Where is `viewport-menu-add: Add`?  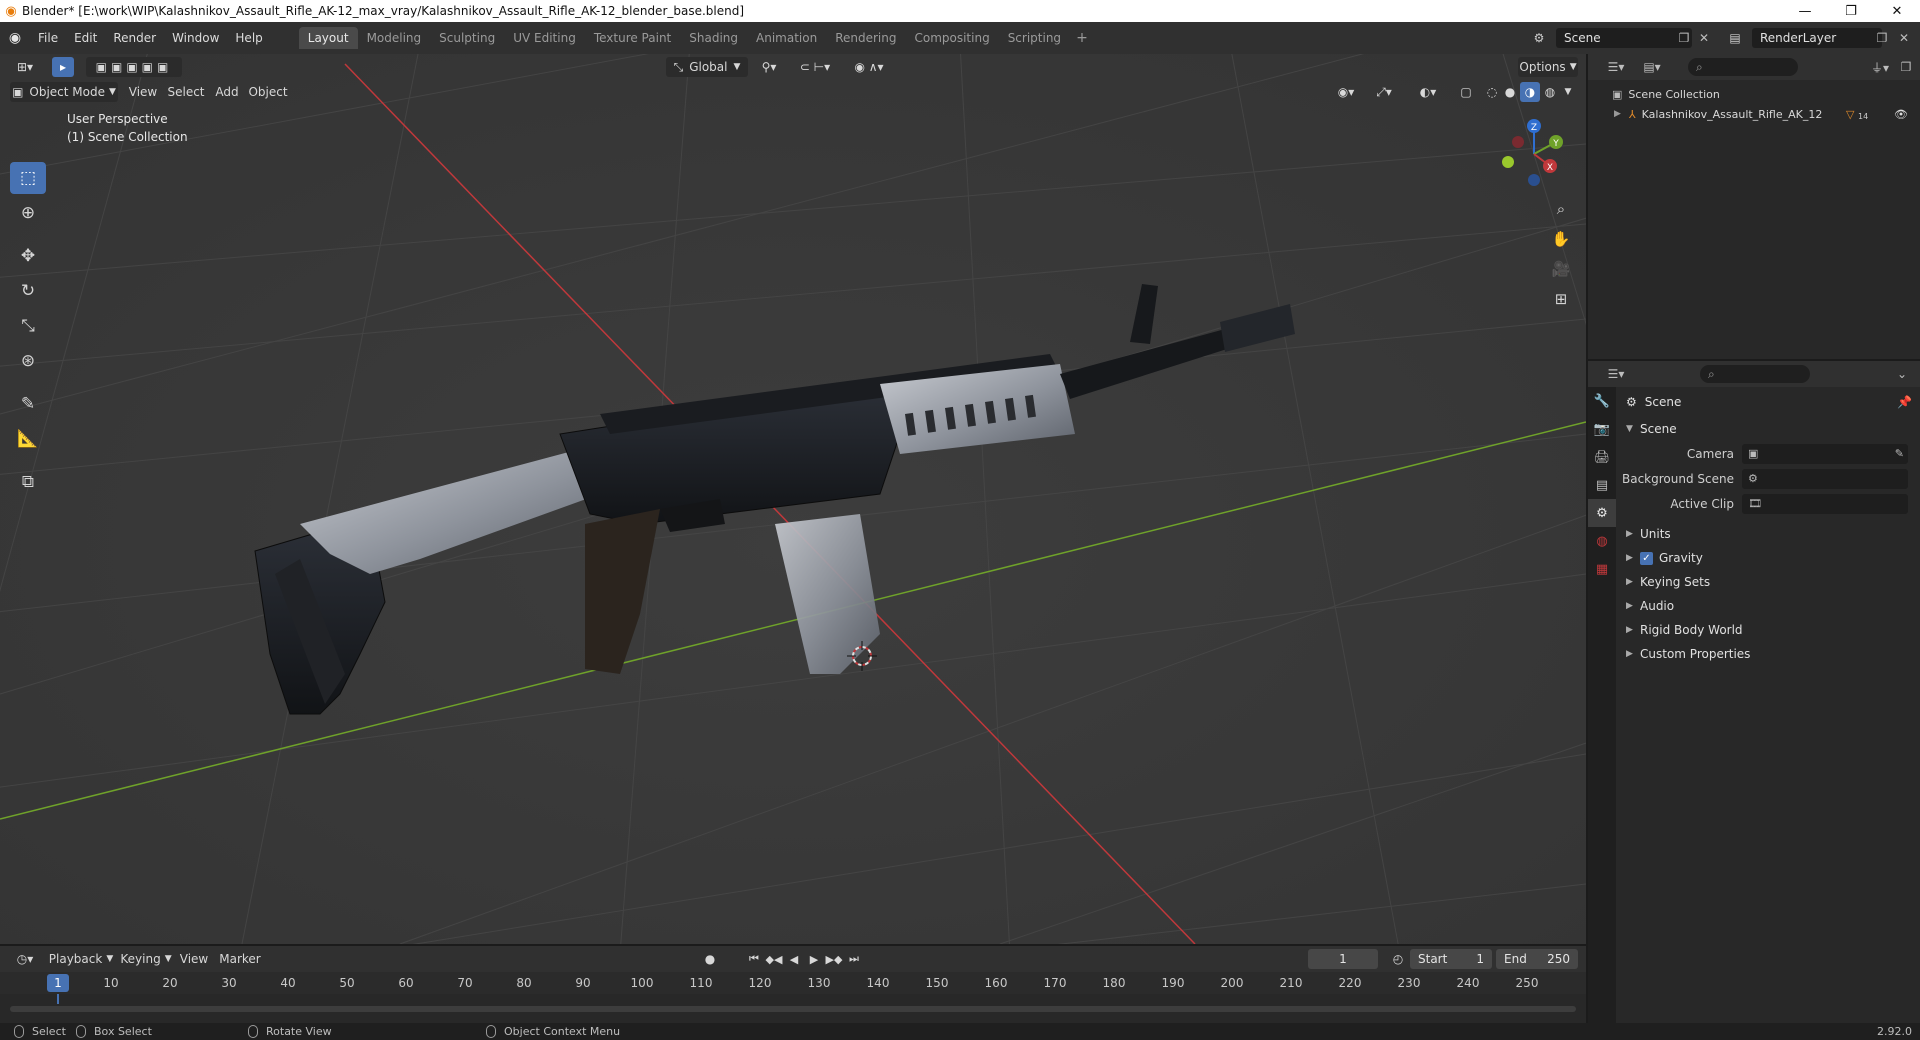
viewport-menu-add: Add is located at coordinates (227, 92).